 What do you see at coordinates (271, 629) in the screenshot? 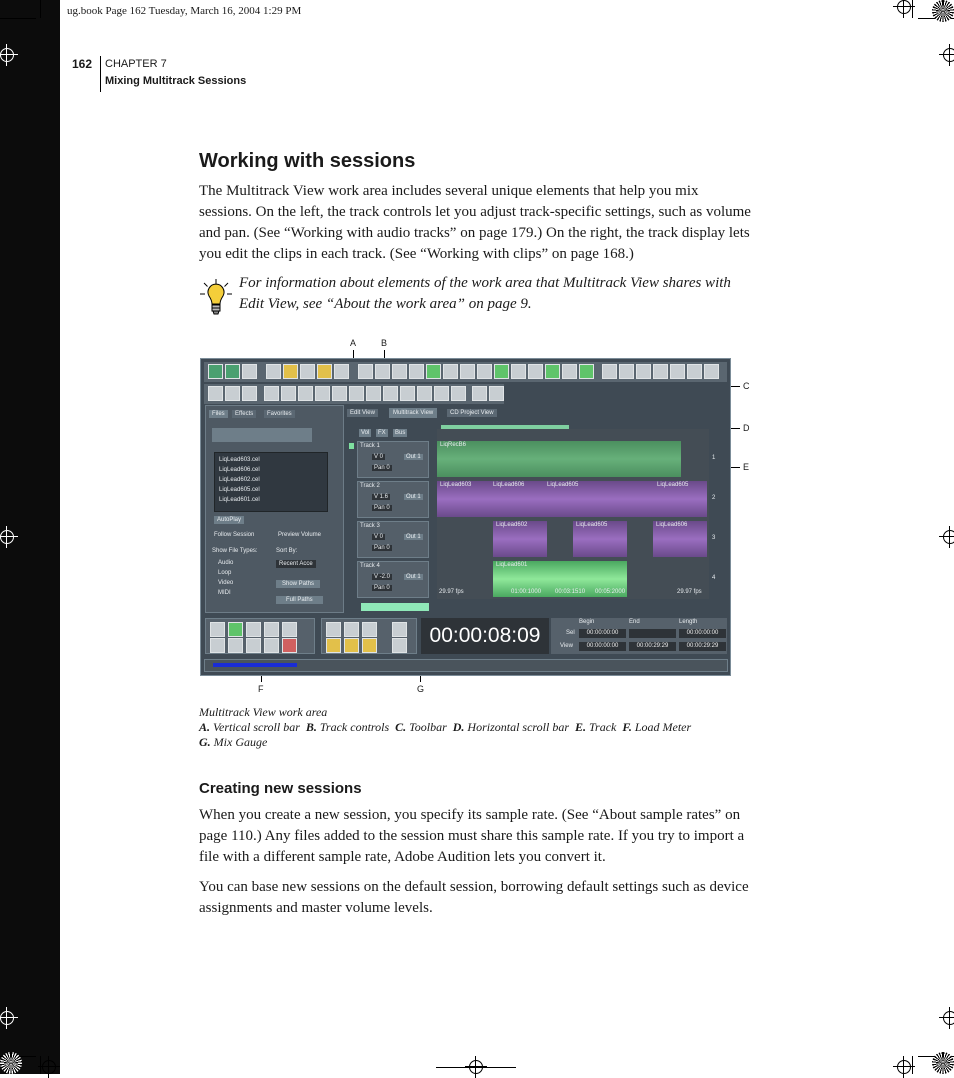
I see `play-from-cursor-icon` at bounding box center [271, 629].